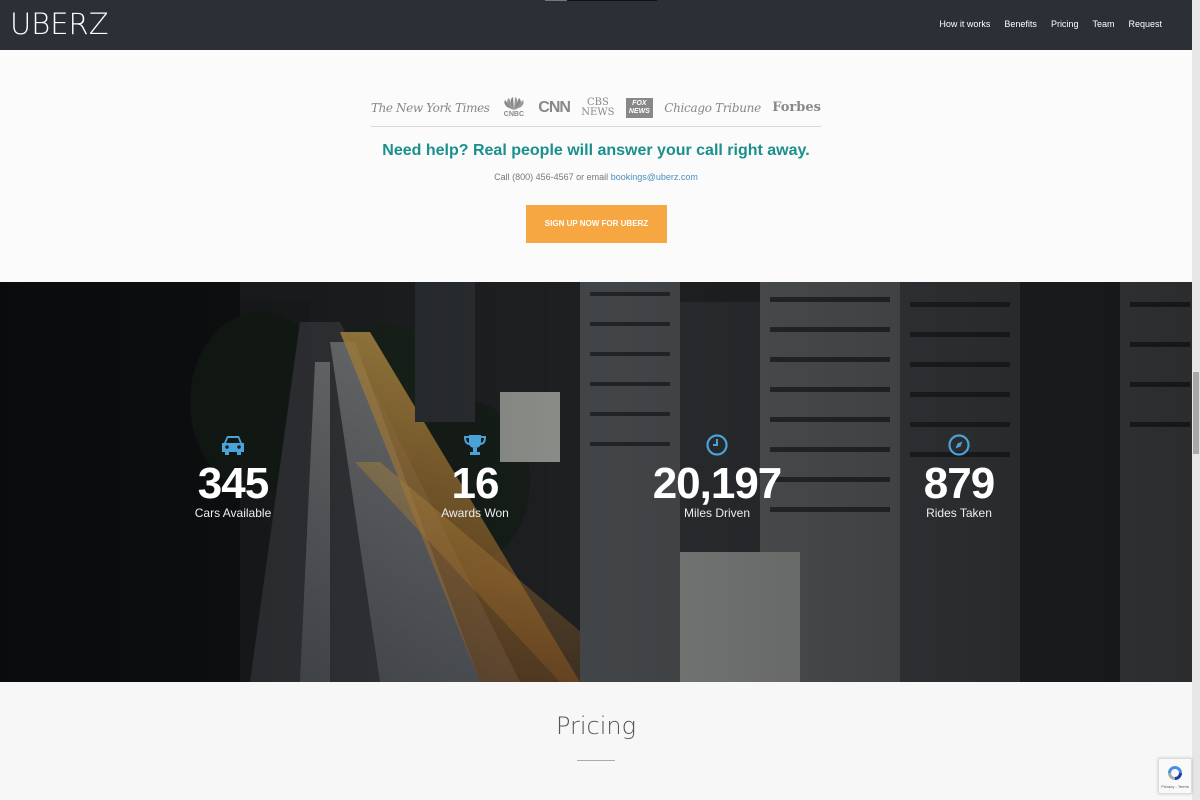 The image size is (1200, 800). What do you see at coordinates (514, 114) in the screenshot?
I see `cnbc-text: CNBC` at bounding box center [514, 114].